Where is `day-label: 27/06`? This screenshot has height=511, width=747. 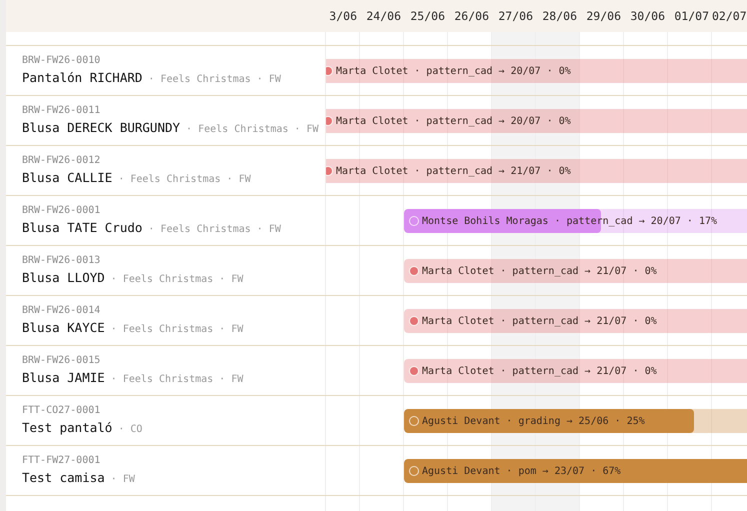 day-label: 27/06 is located at coordinates (515, 16).